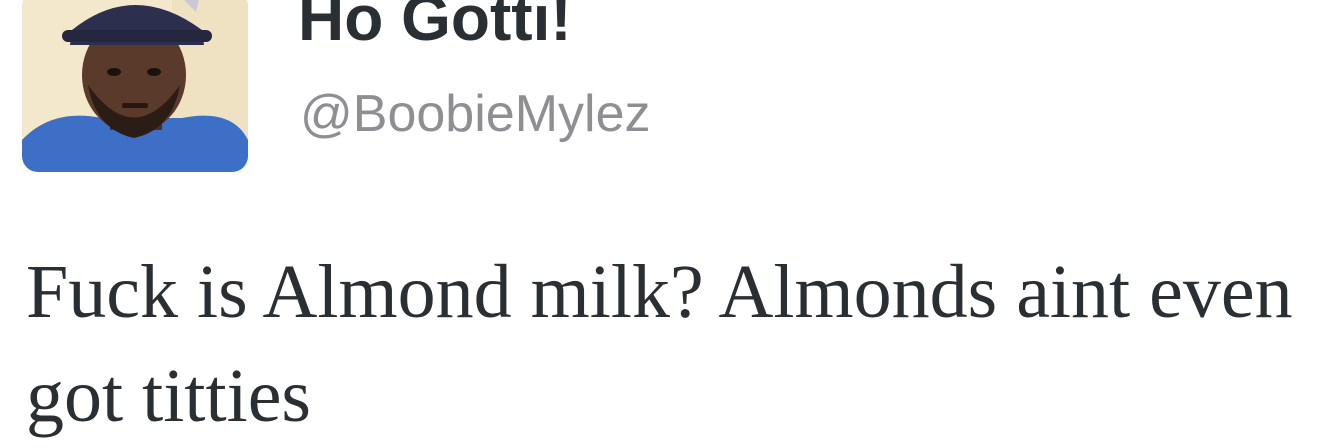 The width and height of the screenshot is (1334, 448). Describe the element at coordinates (435, 28) in the screenshot. I see `display-name: Ho Gotti!` at that location.